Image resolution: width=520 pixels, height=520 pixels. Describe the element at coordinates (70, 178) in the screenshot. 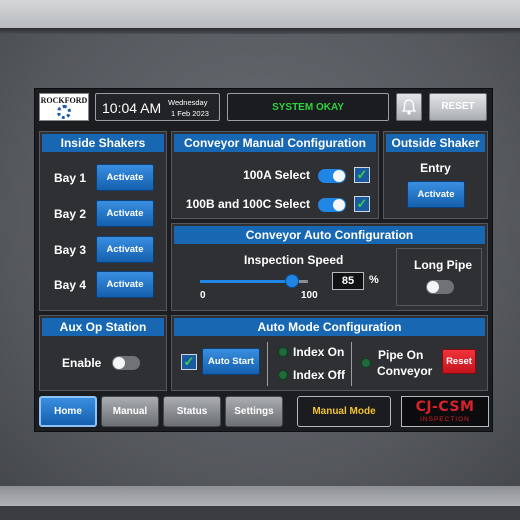

I see `bay-1-label: Bay 1` at that location.